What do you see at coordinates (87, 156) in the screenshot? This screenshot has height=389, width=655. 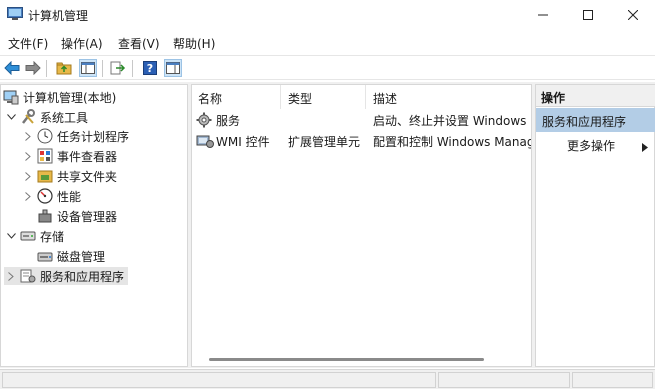 I see `tree-item-label: 事件查看器` at bounding box center [87, 156].